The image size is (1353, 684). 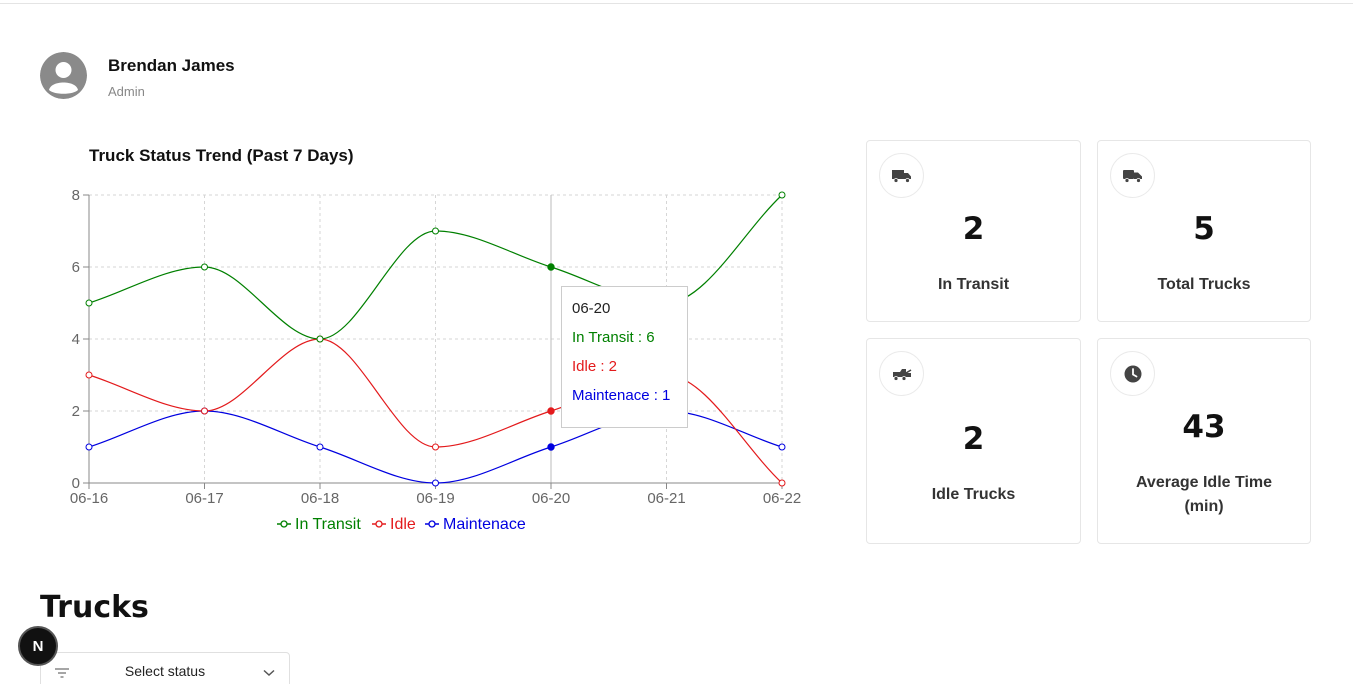 What do you see at coordinates (621, 395) in the screenshot?
I see `tooltip-row-maintenance: Maintenace : 1` at bounding box center [621, 395].